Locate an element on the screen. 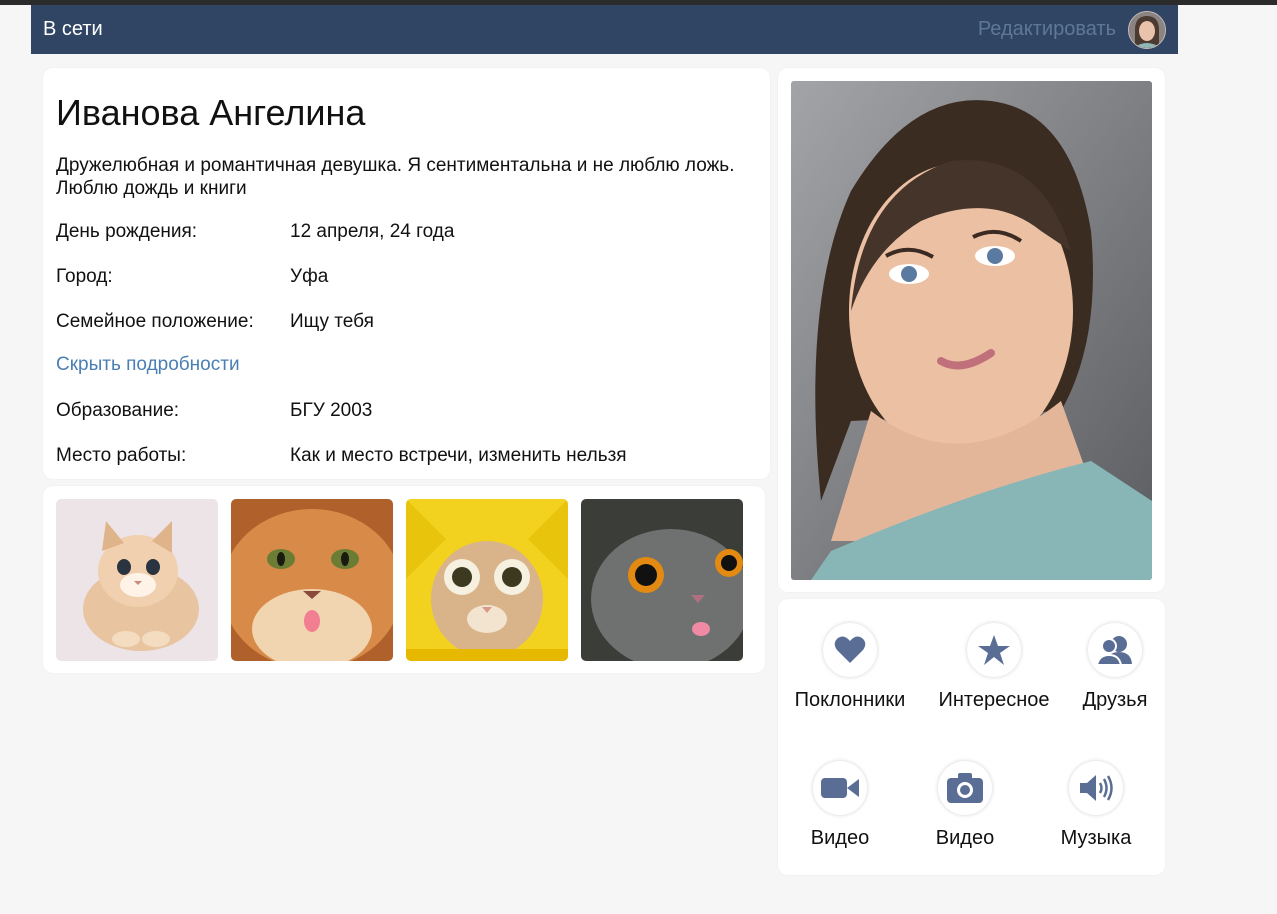 This screenshot has width=1277, height=914. menu-label: Поклонники is located at coordinates (850, 700).